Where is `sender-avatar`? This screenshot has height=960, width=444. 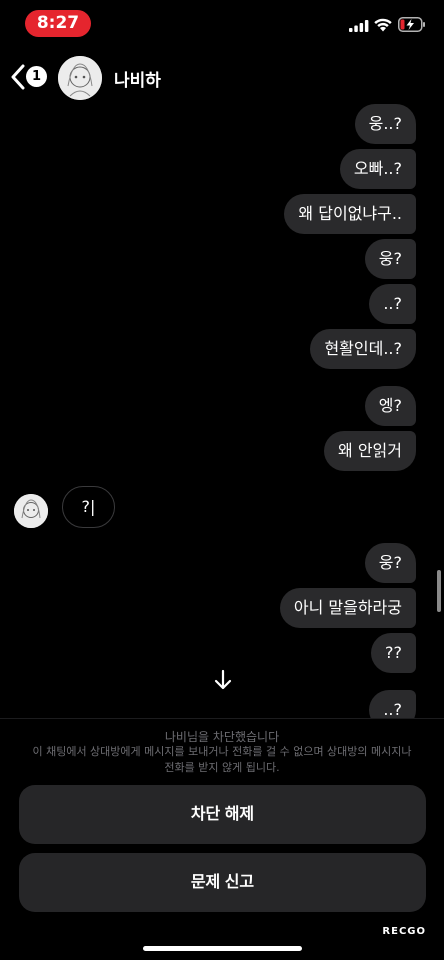 sender-avatar is located at coordinates (31, 511).